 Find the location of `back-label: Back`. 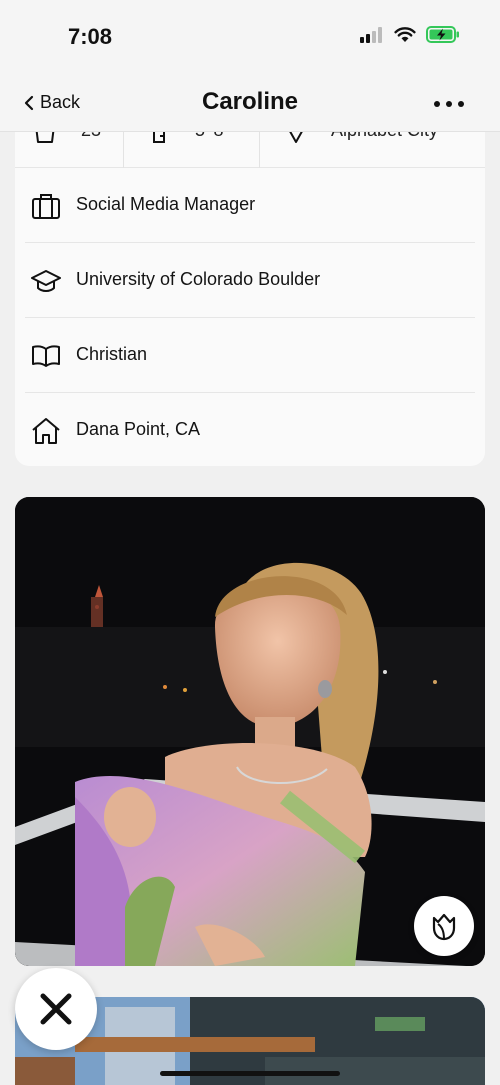

back-label: Back is located at coordinates (60, 102).